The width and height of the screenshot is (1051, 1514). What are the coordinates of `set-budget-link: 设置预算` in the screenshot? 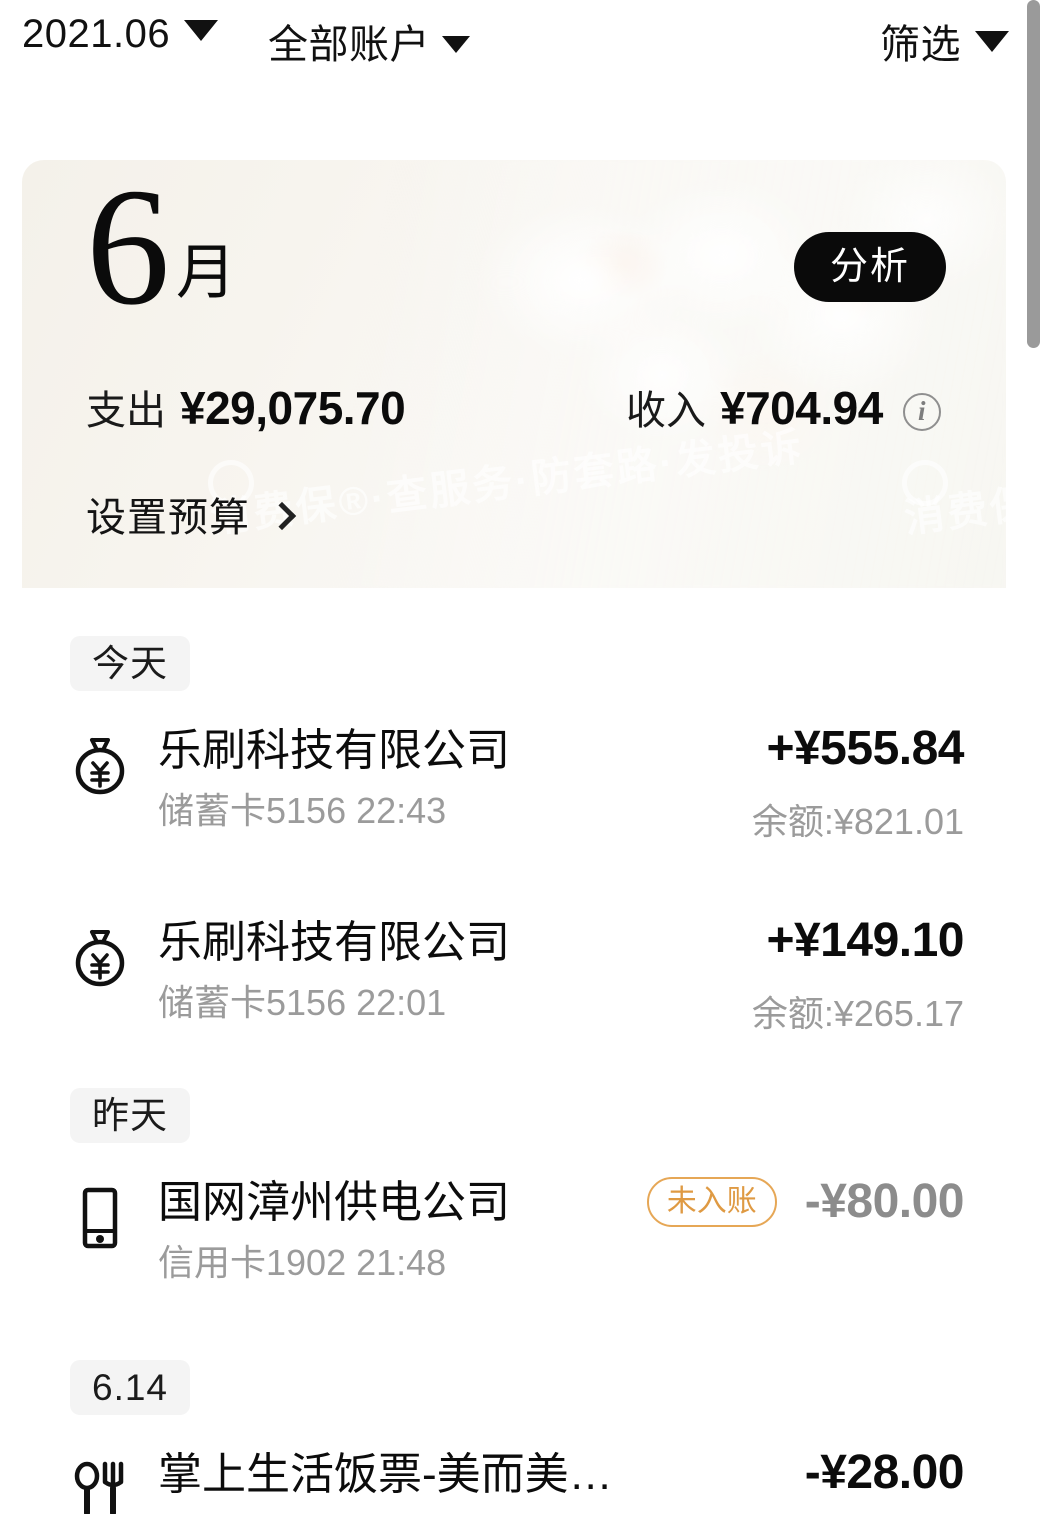 It's located at (191, 514).